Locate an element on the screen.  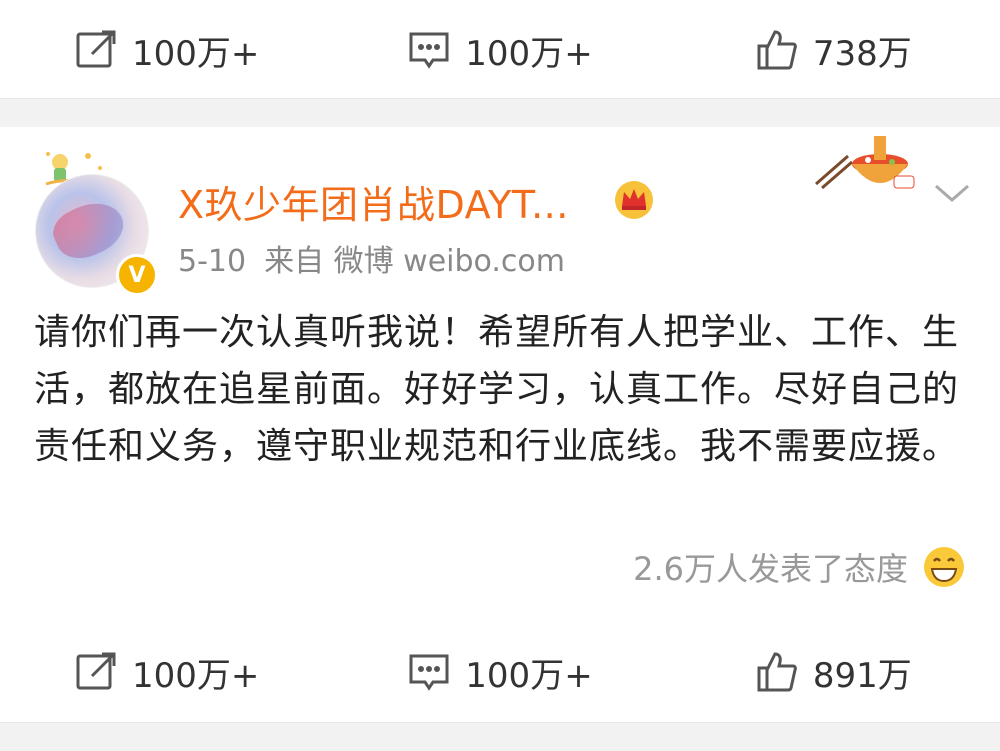
avatar-container: V is located at coordinates (95, 221).